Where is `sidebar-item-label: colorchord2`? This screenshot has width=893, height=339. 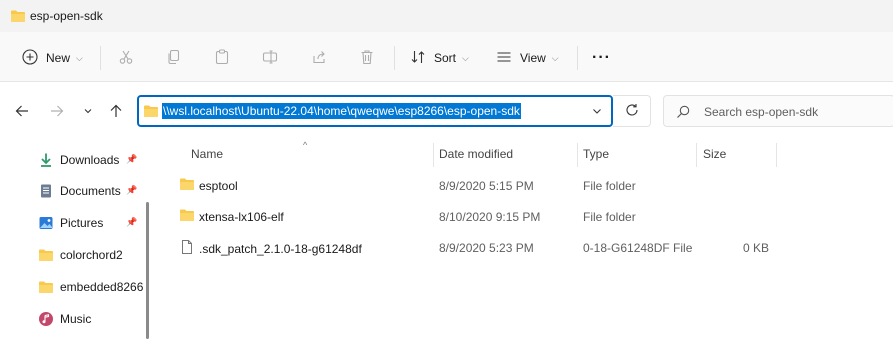
sidebar-item-label: colorchord2 is located at coordinates (91, 255).